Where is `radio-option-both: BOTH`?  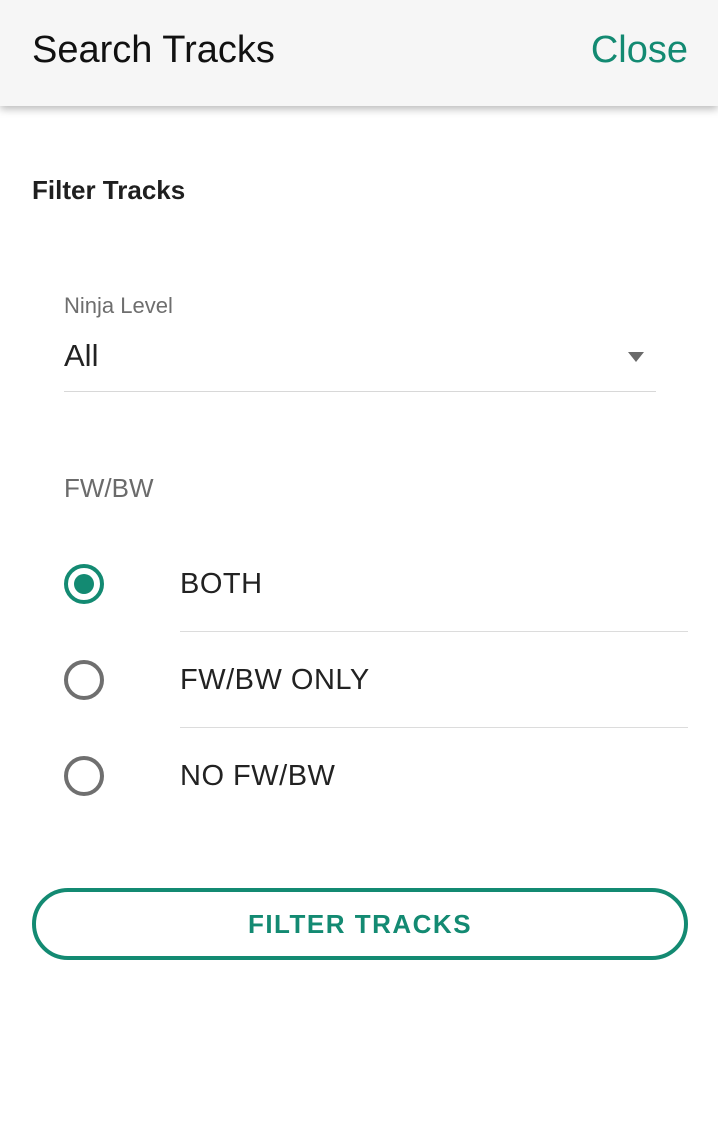 radio-option-both: BOTH is located at coordinates (359, 584).